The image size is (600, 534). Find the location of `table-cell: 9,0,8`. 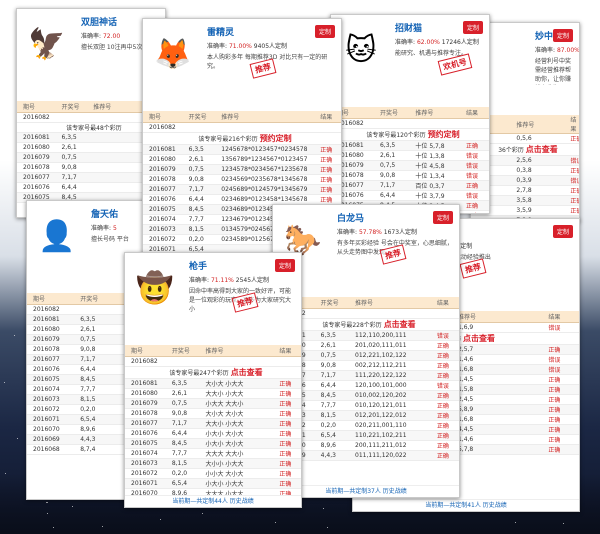

table-cell: 9,0,8 is located at coordinates (182, 413).